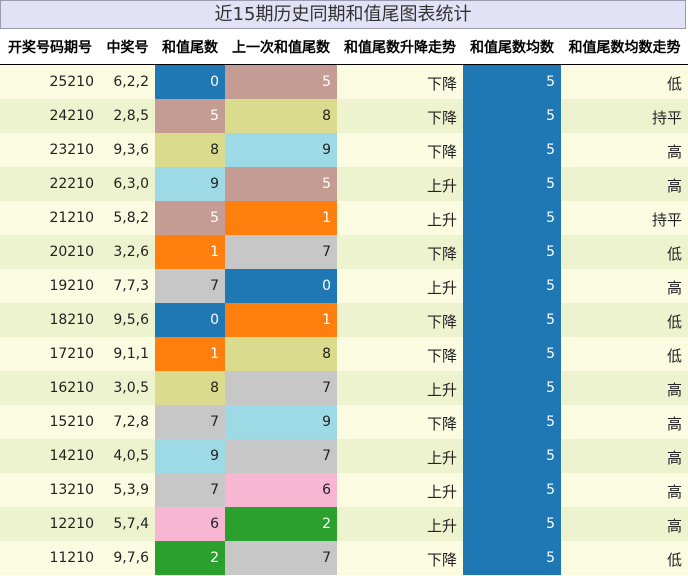  Describe the element at coordinates (344, 81) in the screenshot. I see `table-row: 25210 6,2,2 0 5 下降 5 低` at that location.